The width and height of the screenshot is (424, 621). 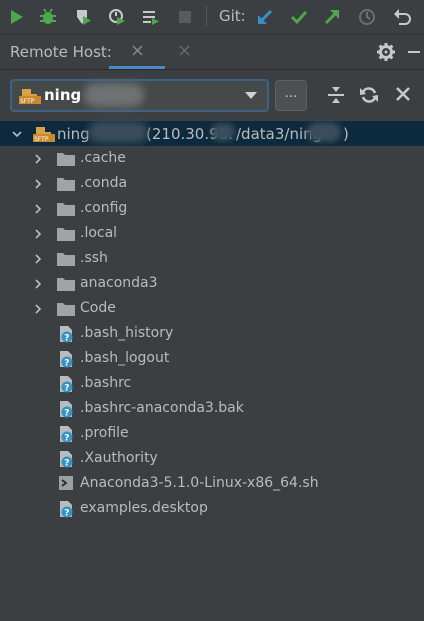 What do you see at coordinates (212, 208) in the screenshot?
I see `tree-folder-row: .config` at bounding box center [212, 208].